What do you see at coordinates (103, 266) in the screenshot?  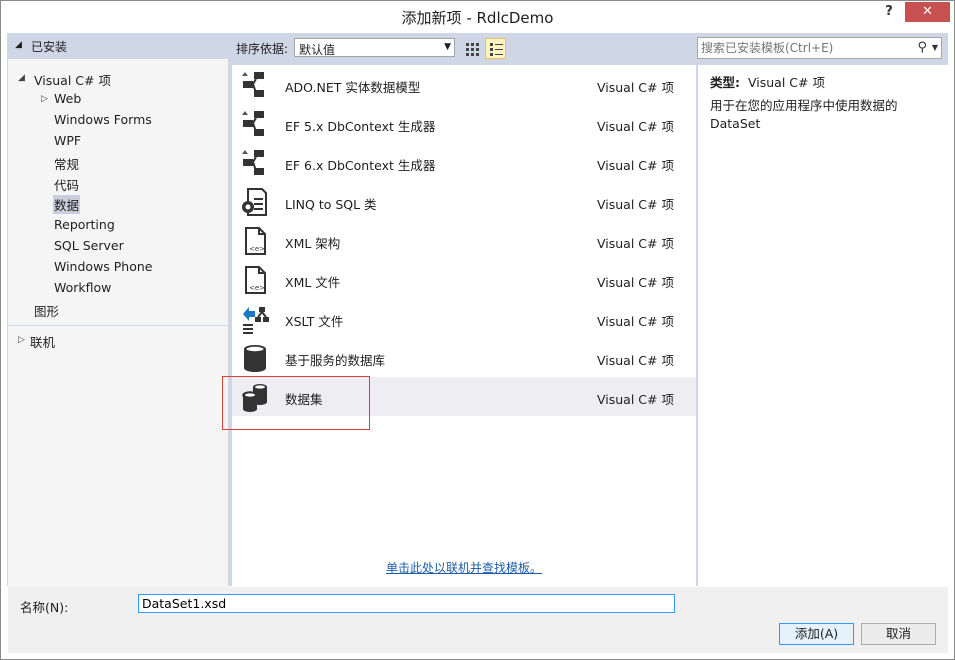 I see `tree-item-windows-phone: Windows Phone` at bounding box center [103, 266].